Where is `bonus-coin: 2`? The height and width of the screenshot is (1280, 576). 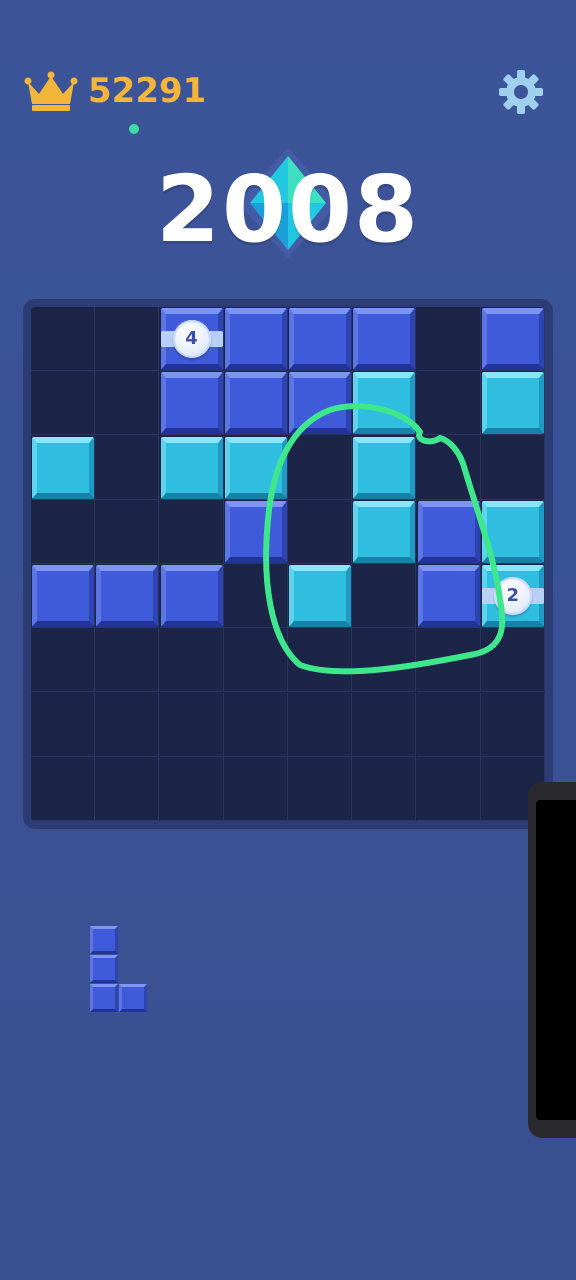
bonus-coin: 2 is located at coordinates (512, 596).